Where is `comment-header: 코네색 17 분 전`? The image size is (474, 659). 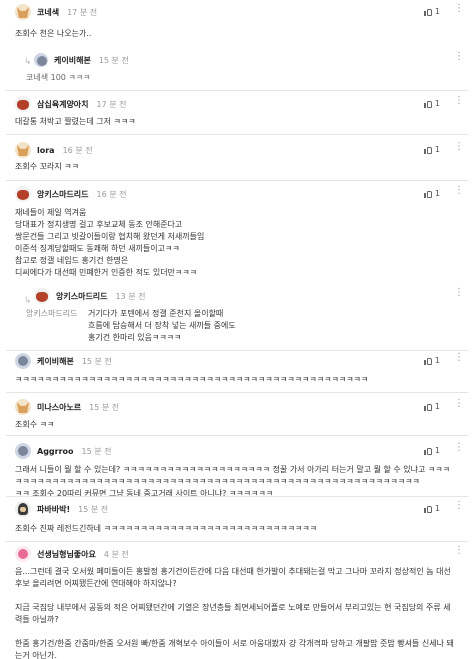 comment-header: 코네색 17 분 전 is located at coordinates (56, 12).